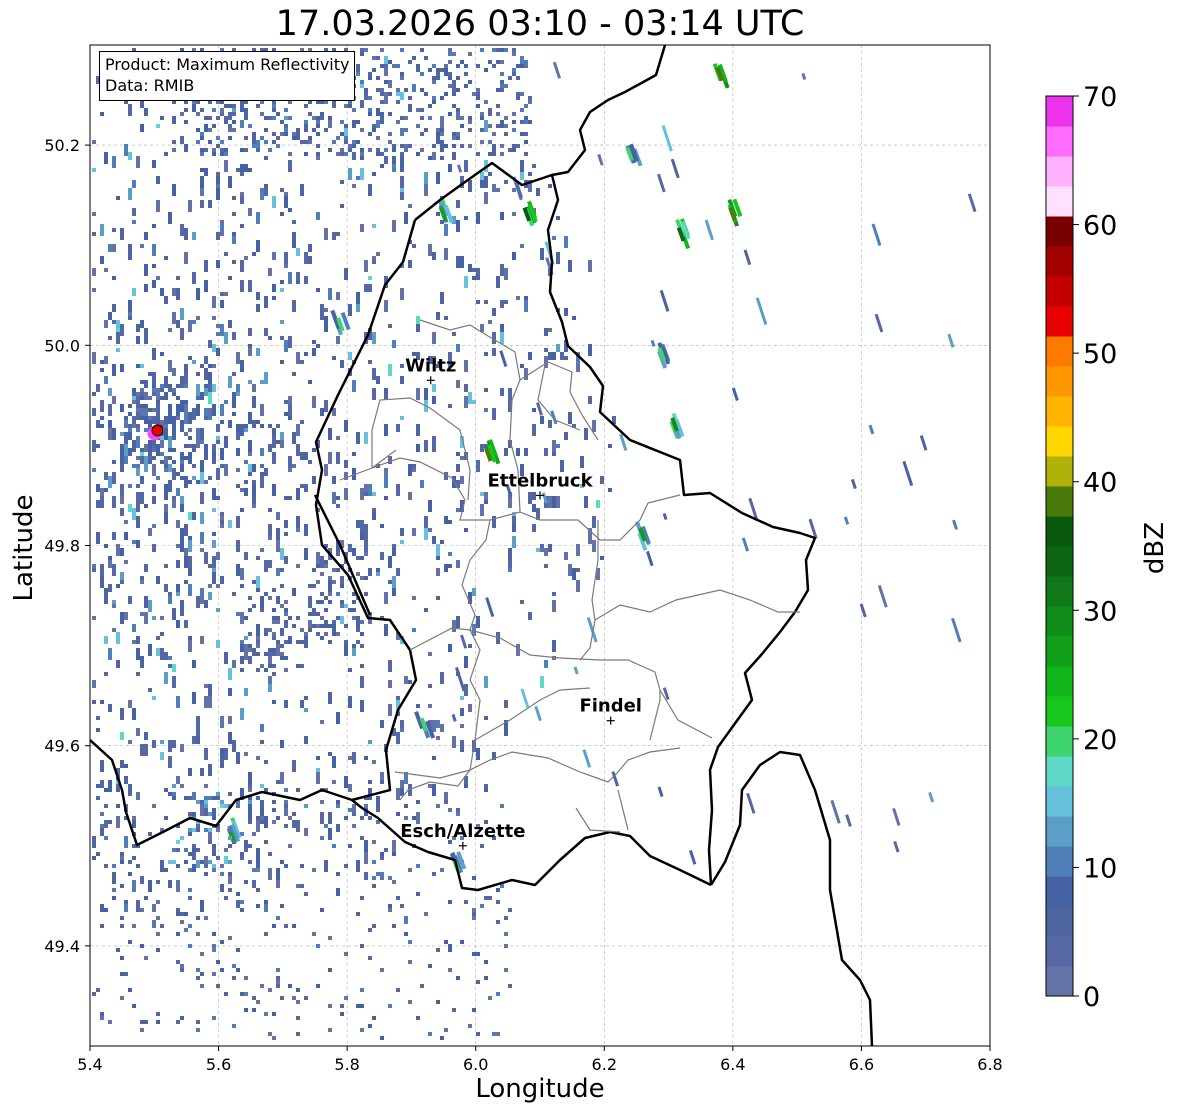 The width and height of the screenshot is (1179, 1117). What do you see at coordinates (62, 345) in the screenshot?
I see `y-tick-label: 50.0` at bounding box center [62, 345].